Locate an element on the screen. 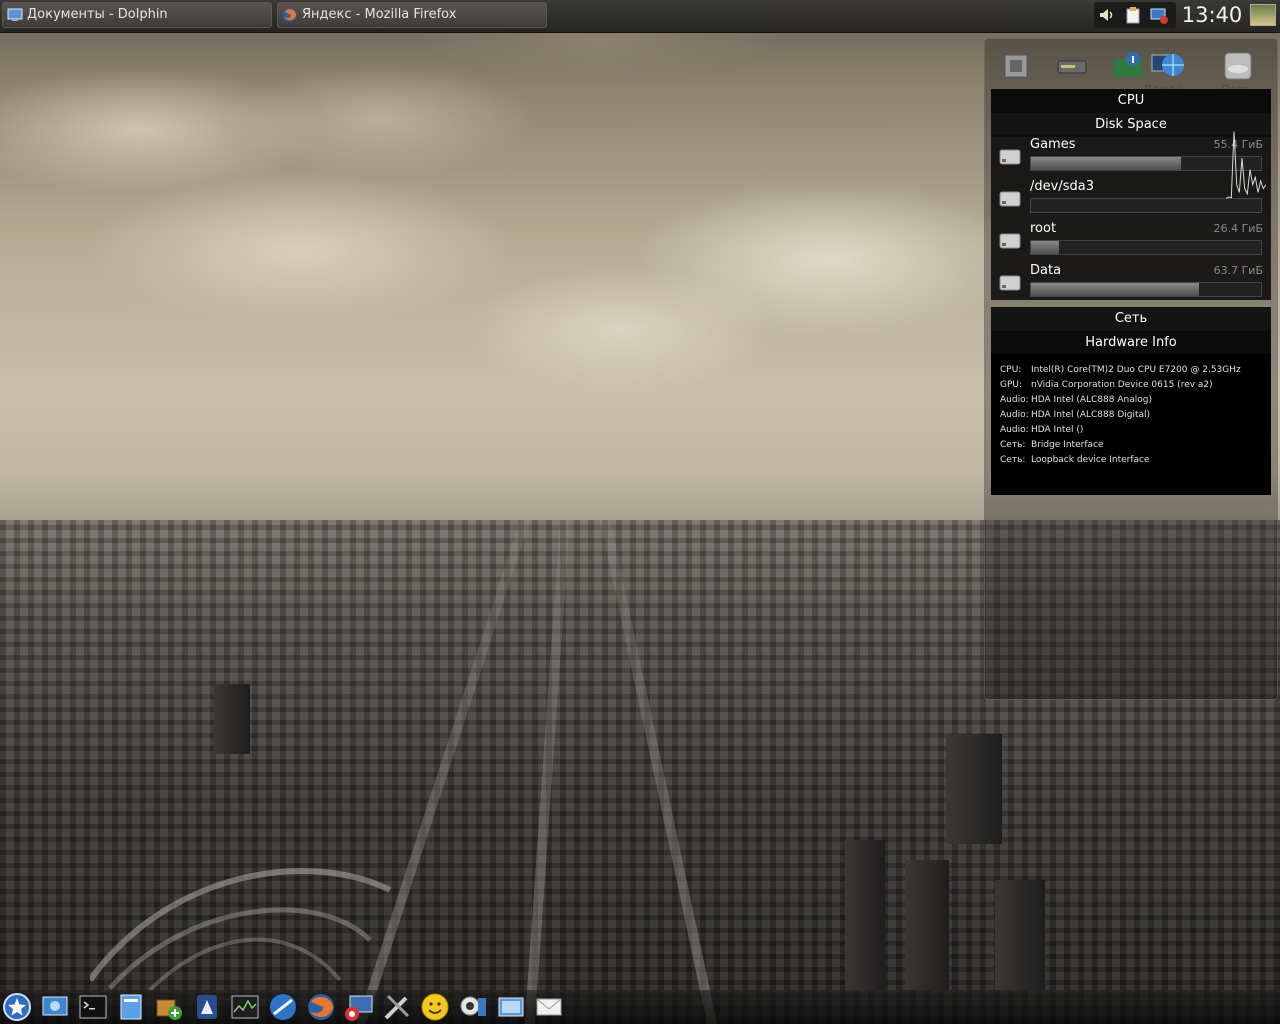 This screenshot has height=1024, width=1280. cpu-load-line is located at coordinates (1246, 165).